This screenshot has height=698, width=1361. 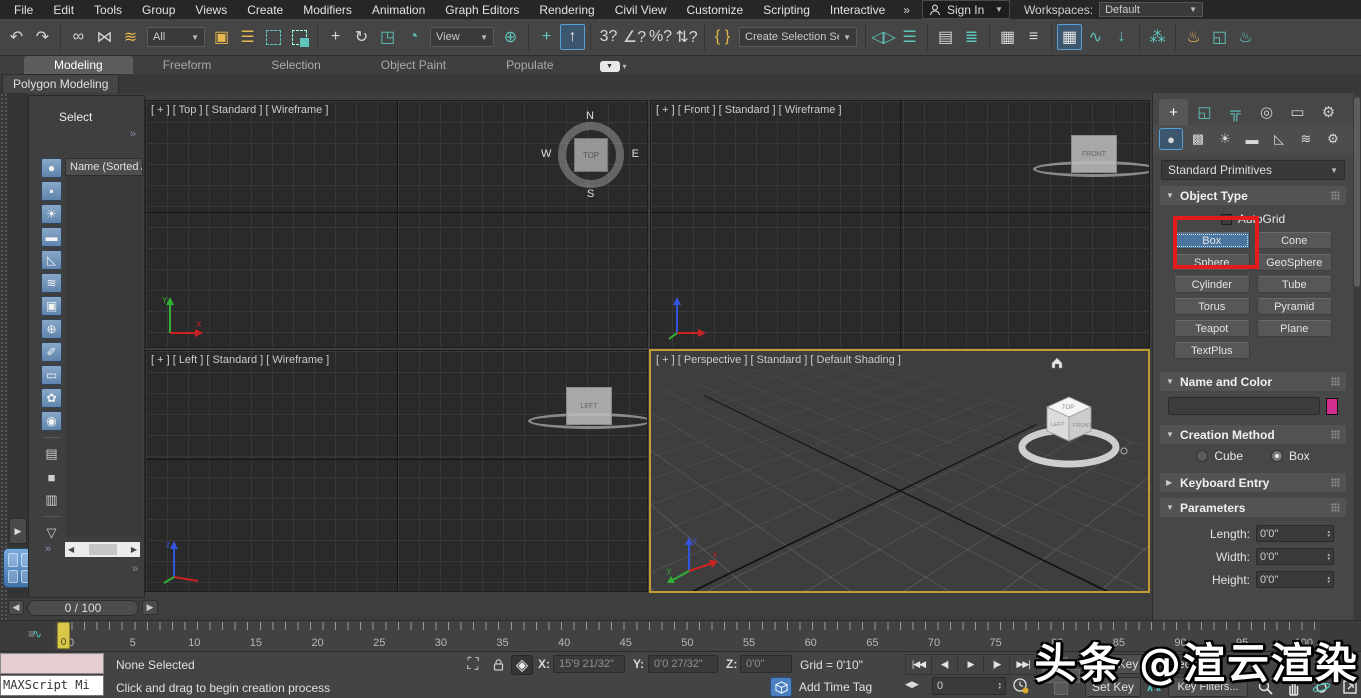 What do you see at coordinates (1033, 37) in the screenshot?
I see `scene-states-button: ≡` at bounding box center [1033, 37].